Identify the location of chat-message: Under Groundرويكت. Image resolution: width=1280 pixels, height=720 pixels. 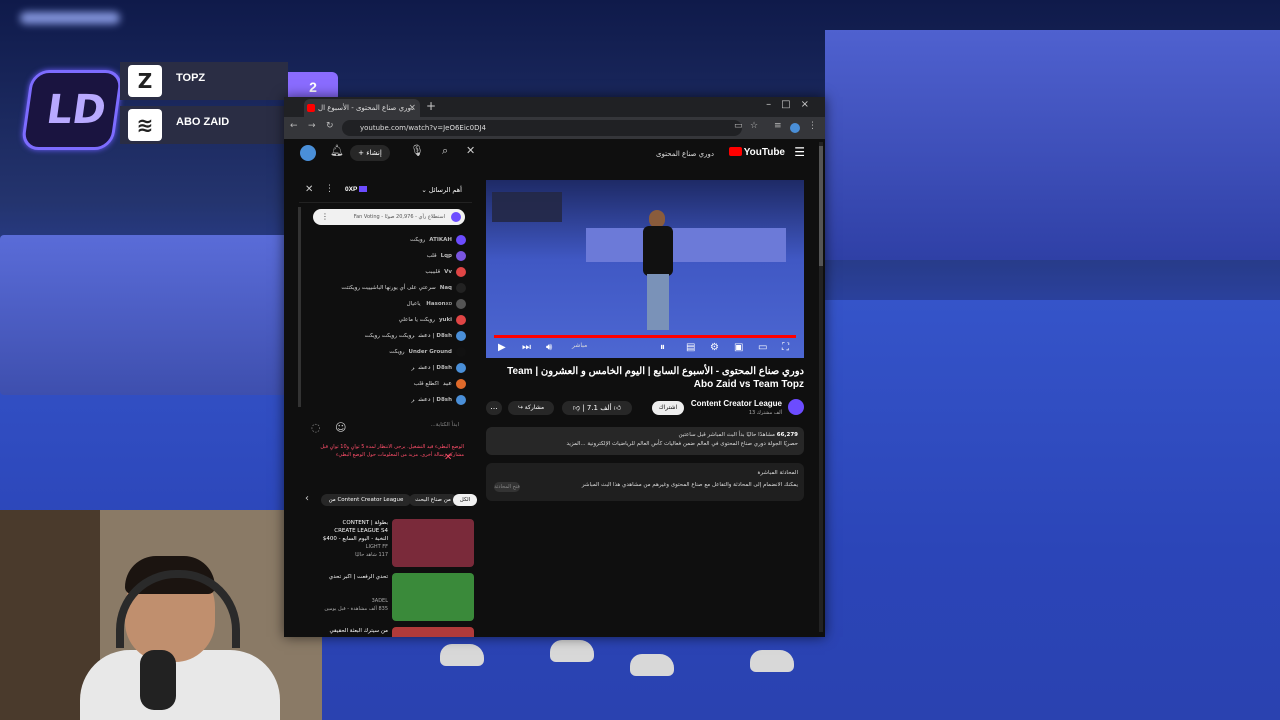
(386, 352).